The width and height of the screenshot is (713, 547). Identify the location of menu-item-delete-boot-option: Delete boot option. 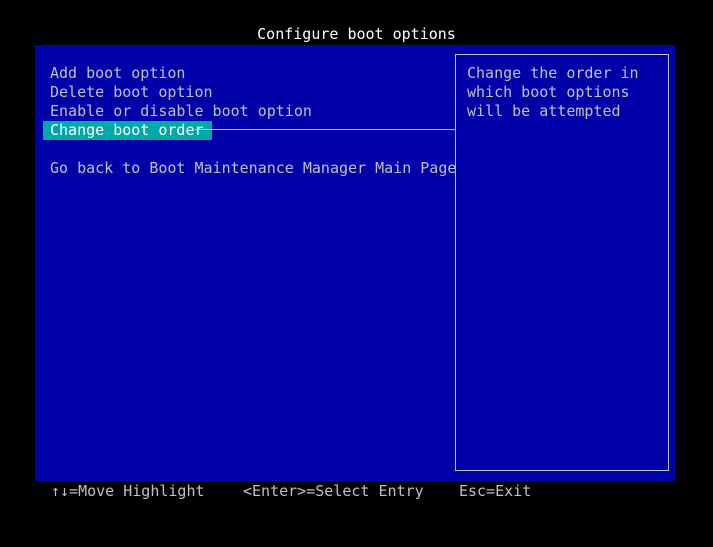
(131, 92).